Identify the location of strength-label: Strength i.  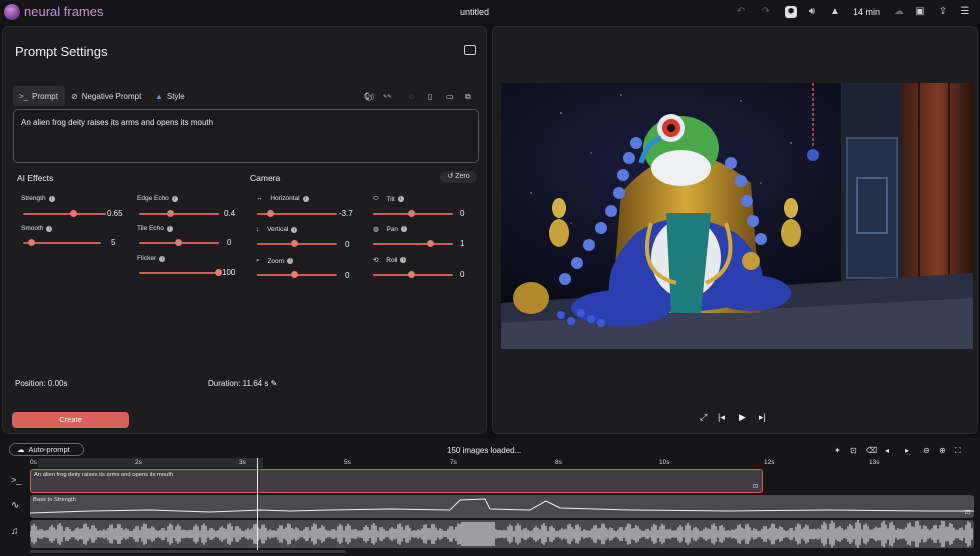
(38, 198).